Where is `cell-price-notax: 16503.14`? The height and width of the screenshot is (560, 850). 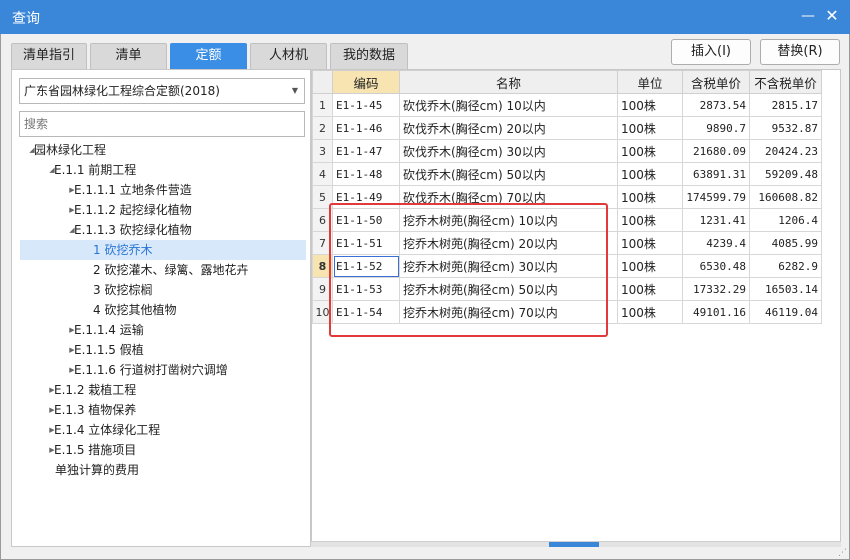 cell-price-notax: 16503.14 is located at coordinates (785, 289).